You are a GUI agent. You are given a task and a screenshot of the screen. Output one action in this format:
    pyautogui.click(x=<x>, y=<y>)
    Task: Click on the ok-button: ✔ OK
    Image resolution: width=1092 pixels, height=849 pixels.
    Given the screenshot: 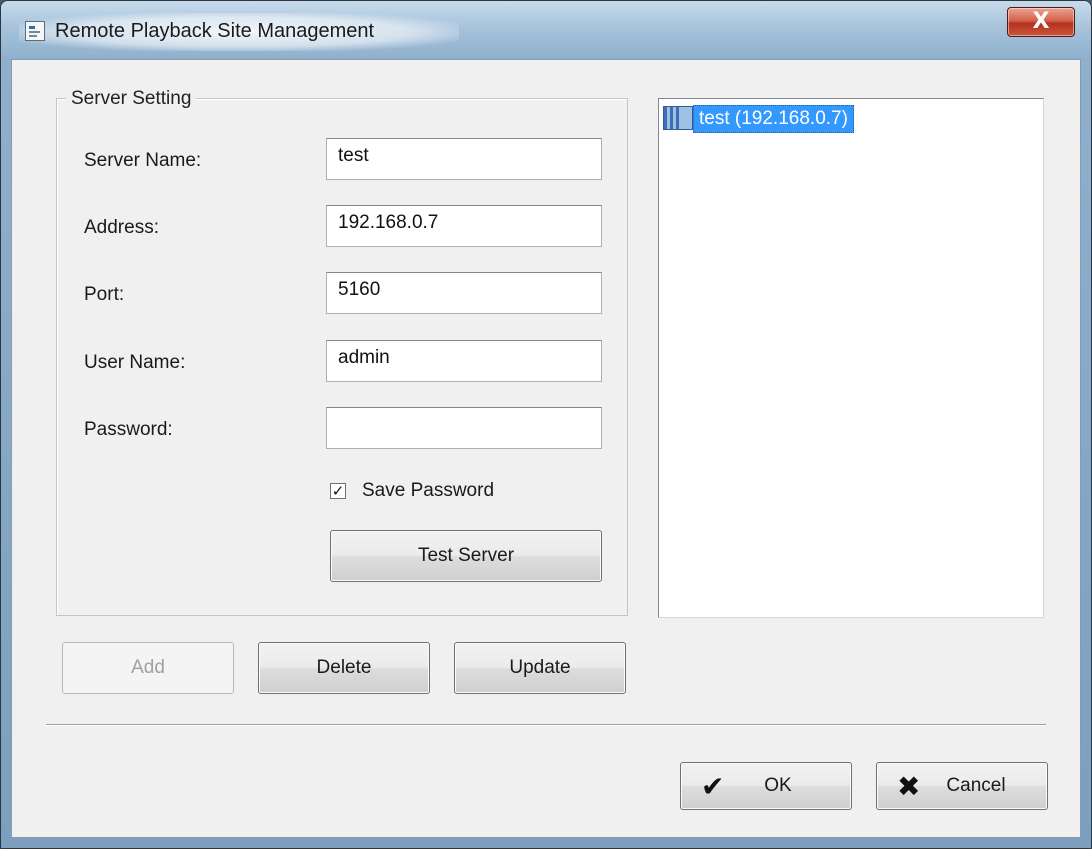 What is the action you would take?
    pyautogui.click(x=766, y=786)
    